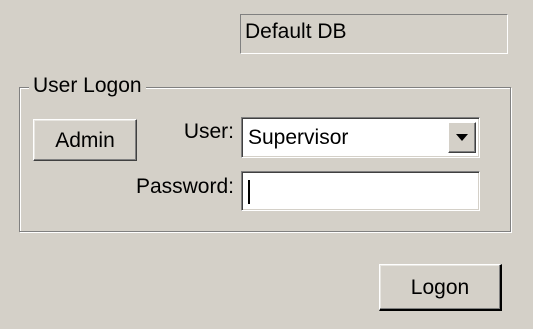  Describe the element at coordinates (184, 186) in the screenshot. I see `password-label: Password:` at that location.